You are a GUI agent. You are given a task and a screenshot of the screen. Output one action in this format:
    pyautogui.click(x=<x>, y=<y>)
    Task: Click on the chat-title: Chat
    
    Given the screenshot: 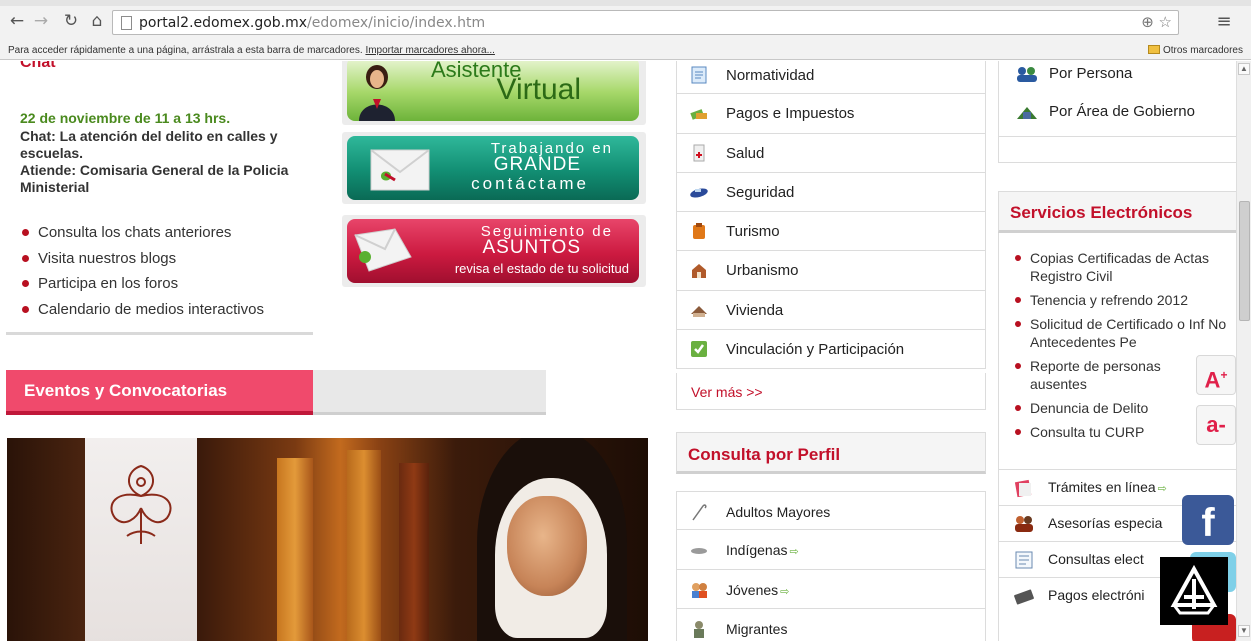 What is the action you would take?
    pyautogui.click(x=38, y=66)
    